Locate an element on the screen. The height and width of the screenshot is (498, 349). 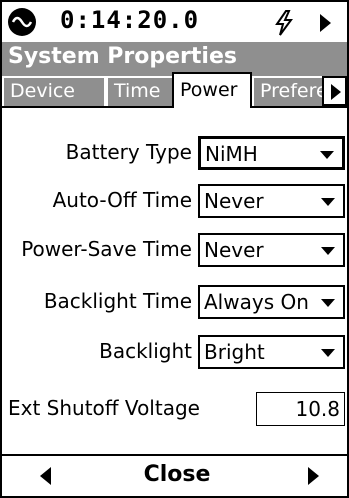
tab-device: Device is located at coordinates (54, 91).